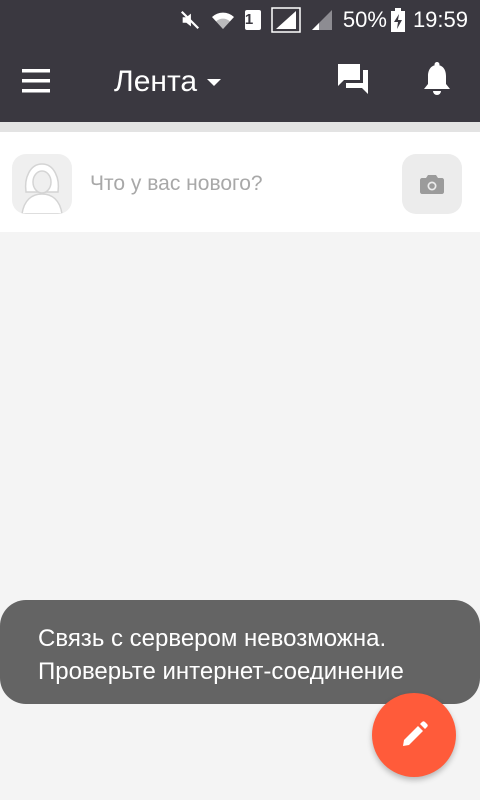 The height and width of the screenshot is (800, 480). What do you see at coordinates (240, 127) in the screenshot?
I see `divider` at bounding box center [240, 127].